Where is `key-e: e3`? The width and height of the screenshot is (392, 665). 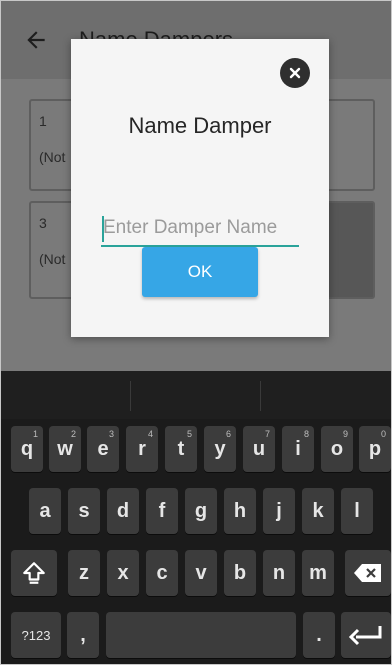
key-e: e3 is located at coordinates (103, 449).